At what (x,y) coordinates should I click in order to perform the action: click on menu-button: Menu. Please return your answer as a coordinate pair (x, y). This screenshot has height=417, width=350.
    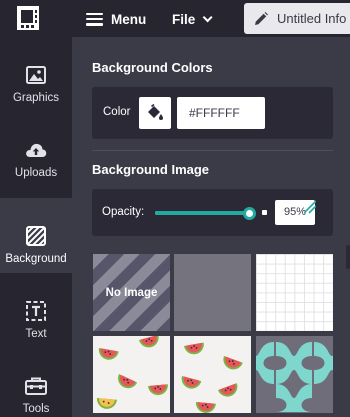
    Looking at the image, I should click on (116, 19).